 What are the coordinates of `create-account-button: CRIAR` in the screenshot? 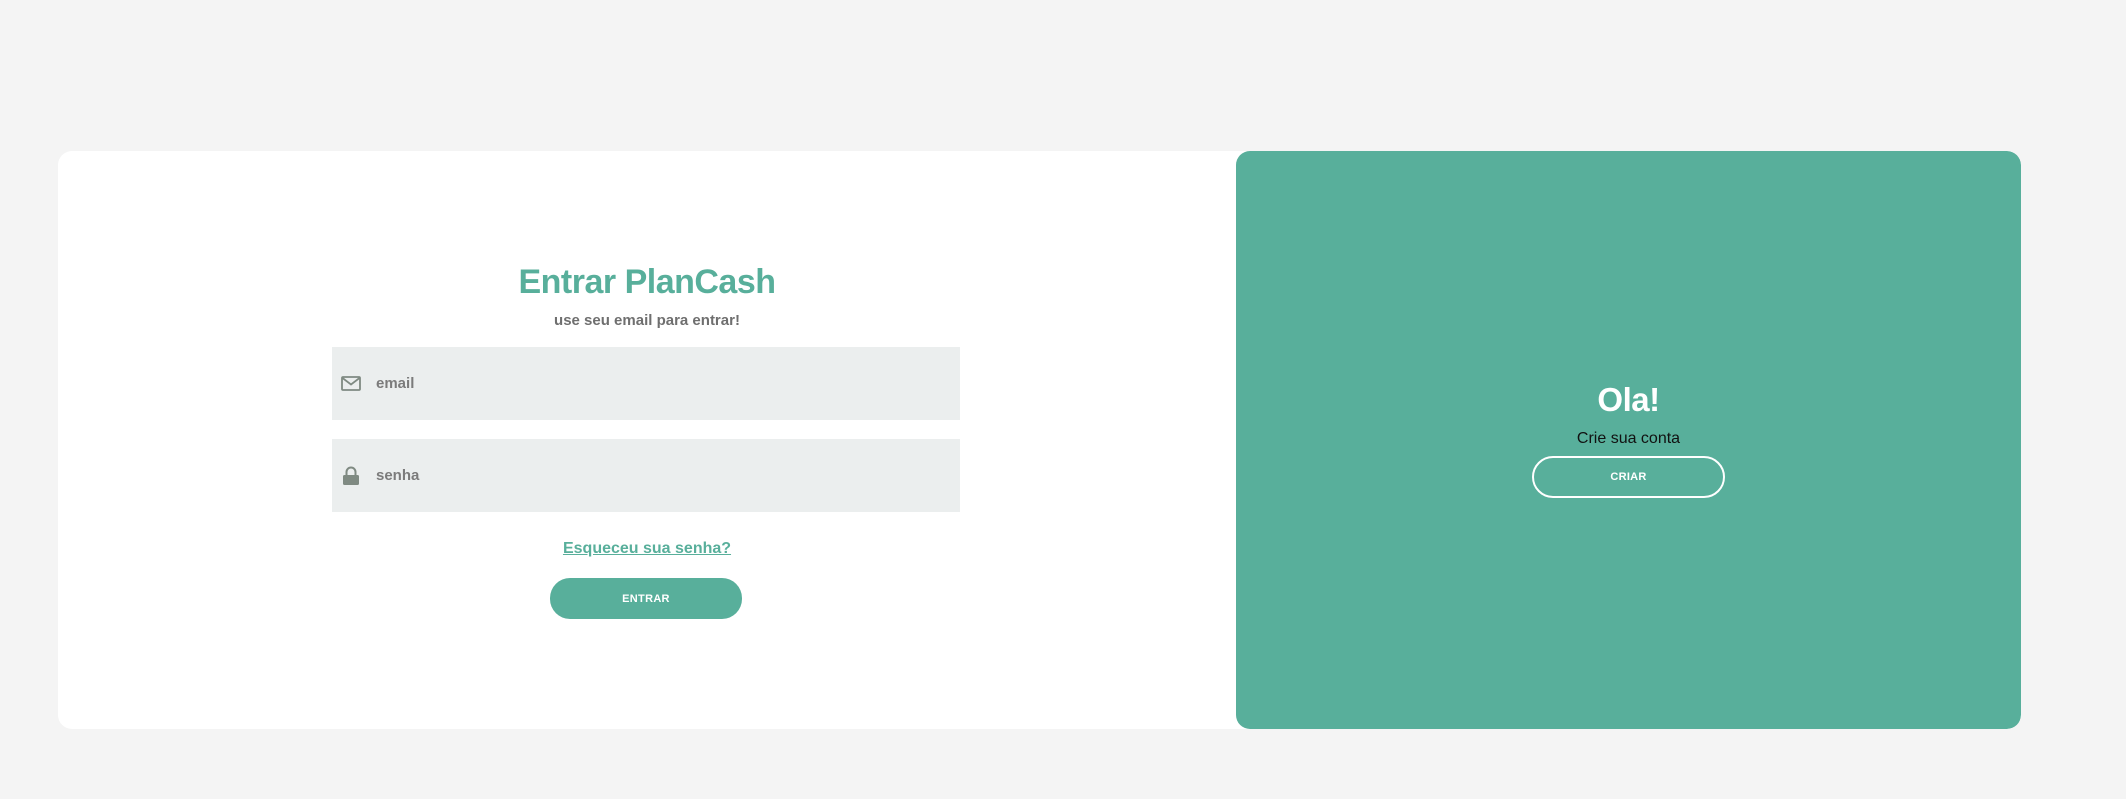 It's located at (1628, 477).